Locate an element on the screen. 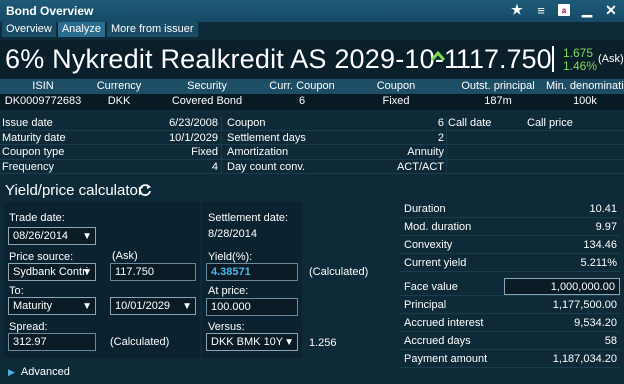  price-source-label: Price source: is located at coordinates (41, 257).